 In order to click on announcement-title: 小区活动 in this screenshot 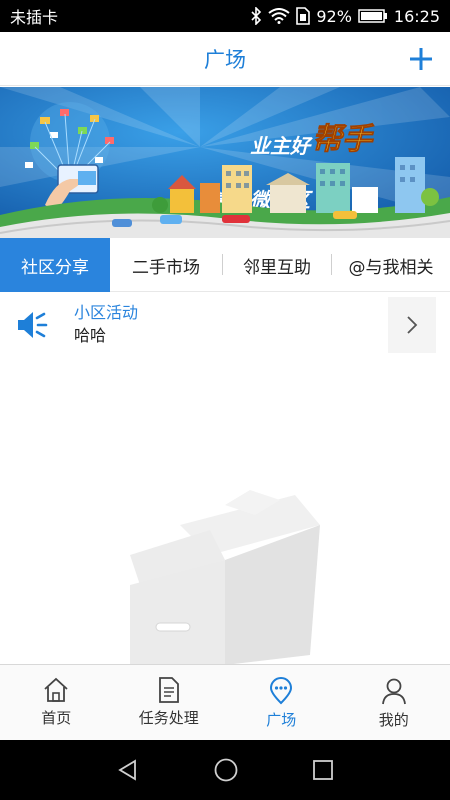, I will do `click(106, 312)`.